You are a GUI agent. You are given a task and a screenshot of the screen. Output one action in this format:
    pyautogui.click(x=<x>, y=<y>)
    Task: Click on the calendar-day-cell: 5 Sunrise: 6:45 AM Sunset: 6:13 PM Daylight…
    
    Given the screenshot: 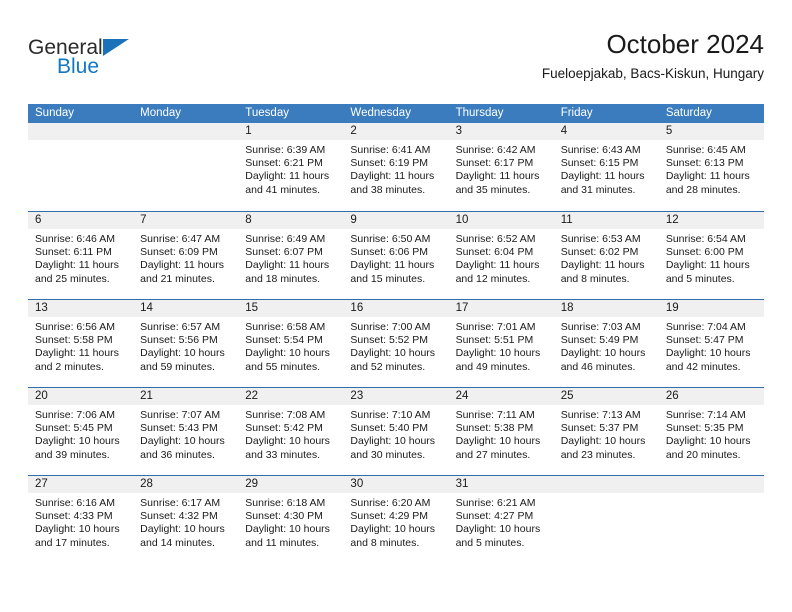 What is the action you would take?
    pyautogui.click(x=711, y=167)
    